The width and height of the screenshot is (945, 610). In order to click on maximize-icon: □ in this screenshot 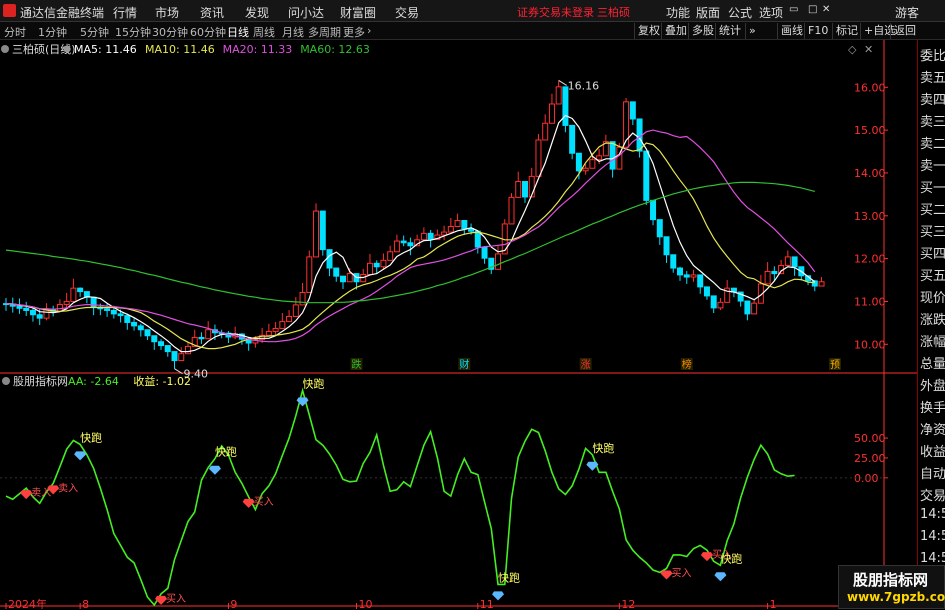, I will do `click(812, 9)`.